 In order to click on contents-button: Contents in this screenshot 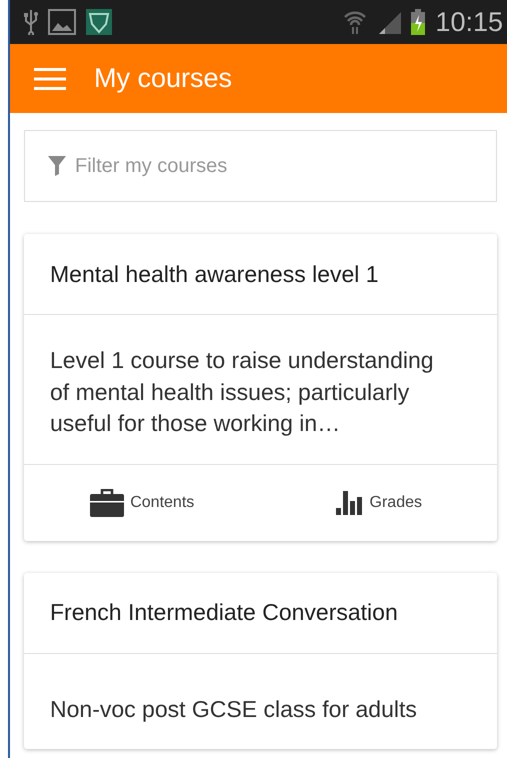, I will do `click(142, 502)`.